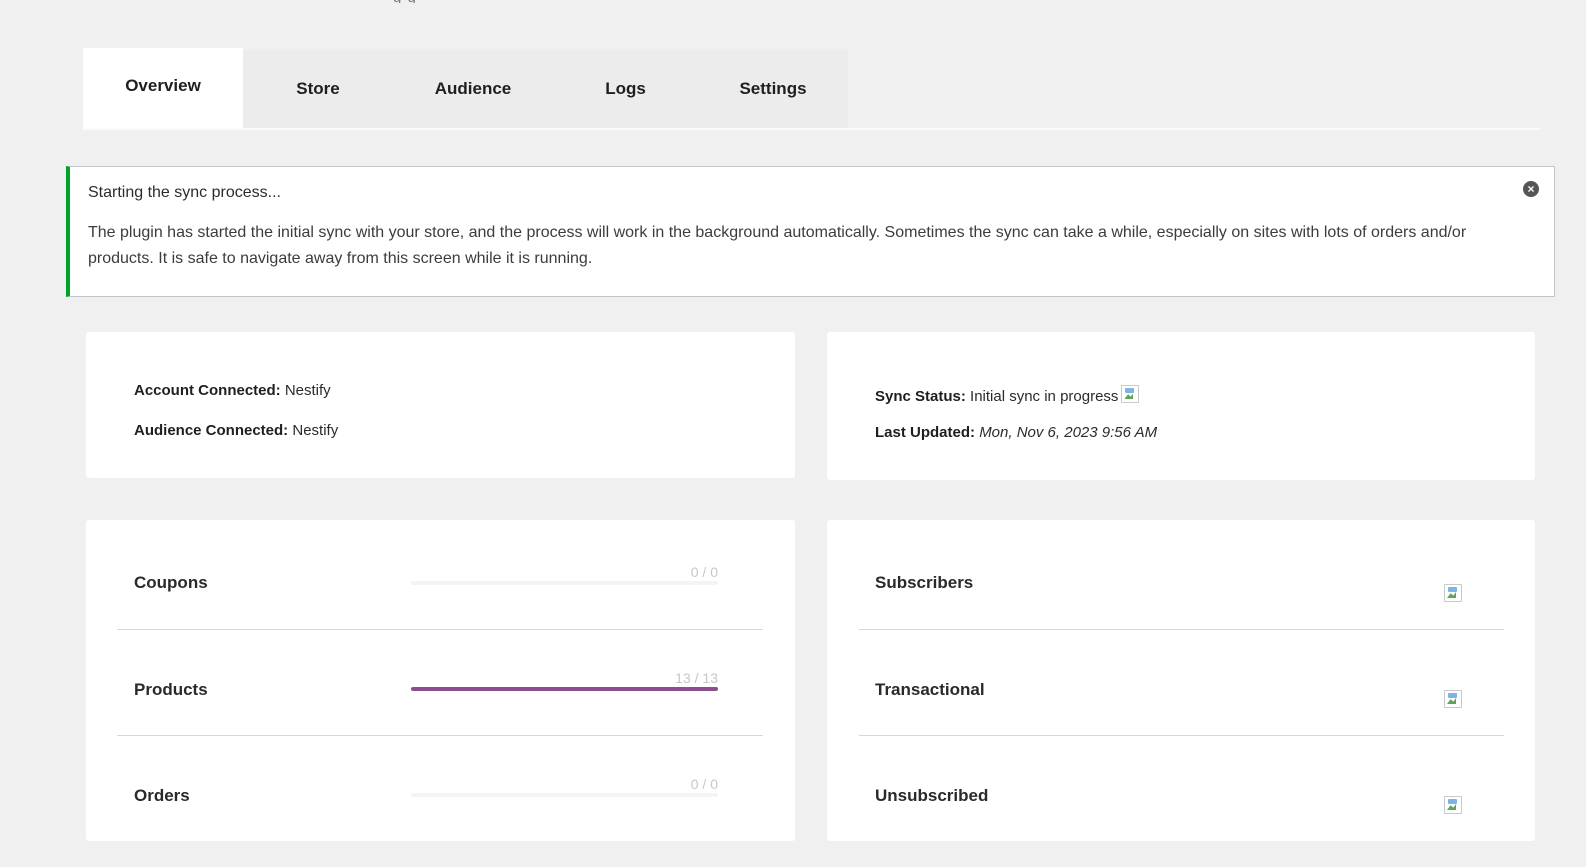 Image resolution: width=1586 pixels, height=867 pixels. Describe the element at coordinates (1531, 189) in the screenshot. I see `close-icon: ×` at that location.